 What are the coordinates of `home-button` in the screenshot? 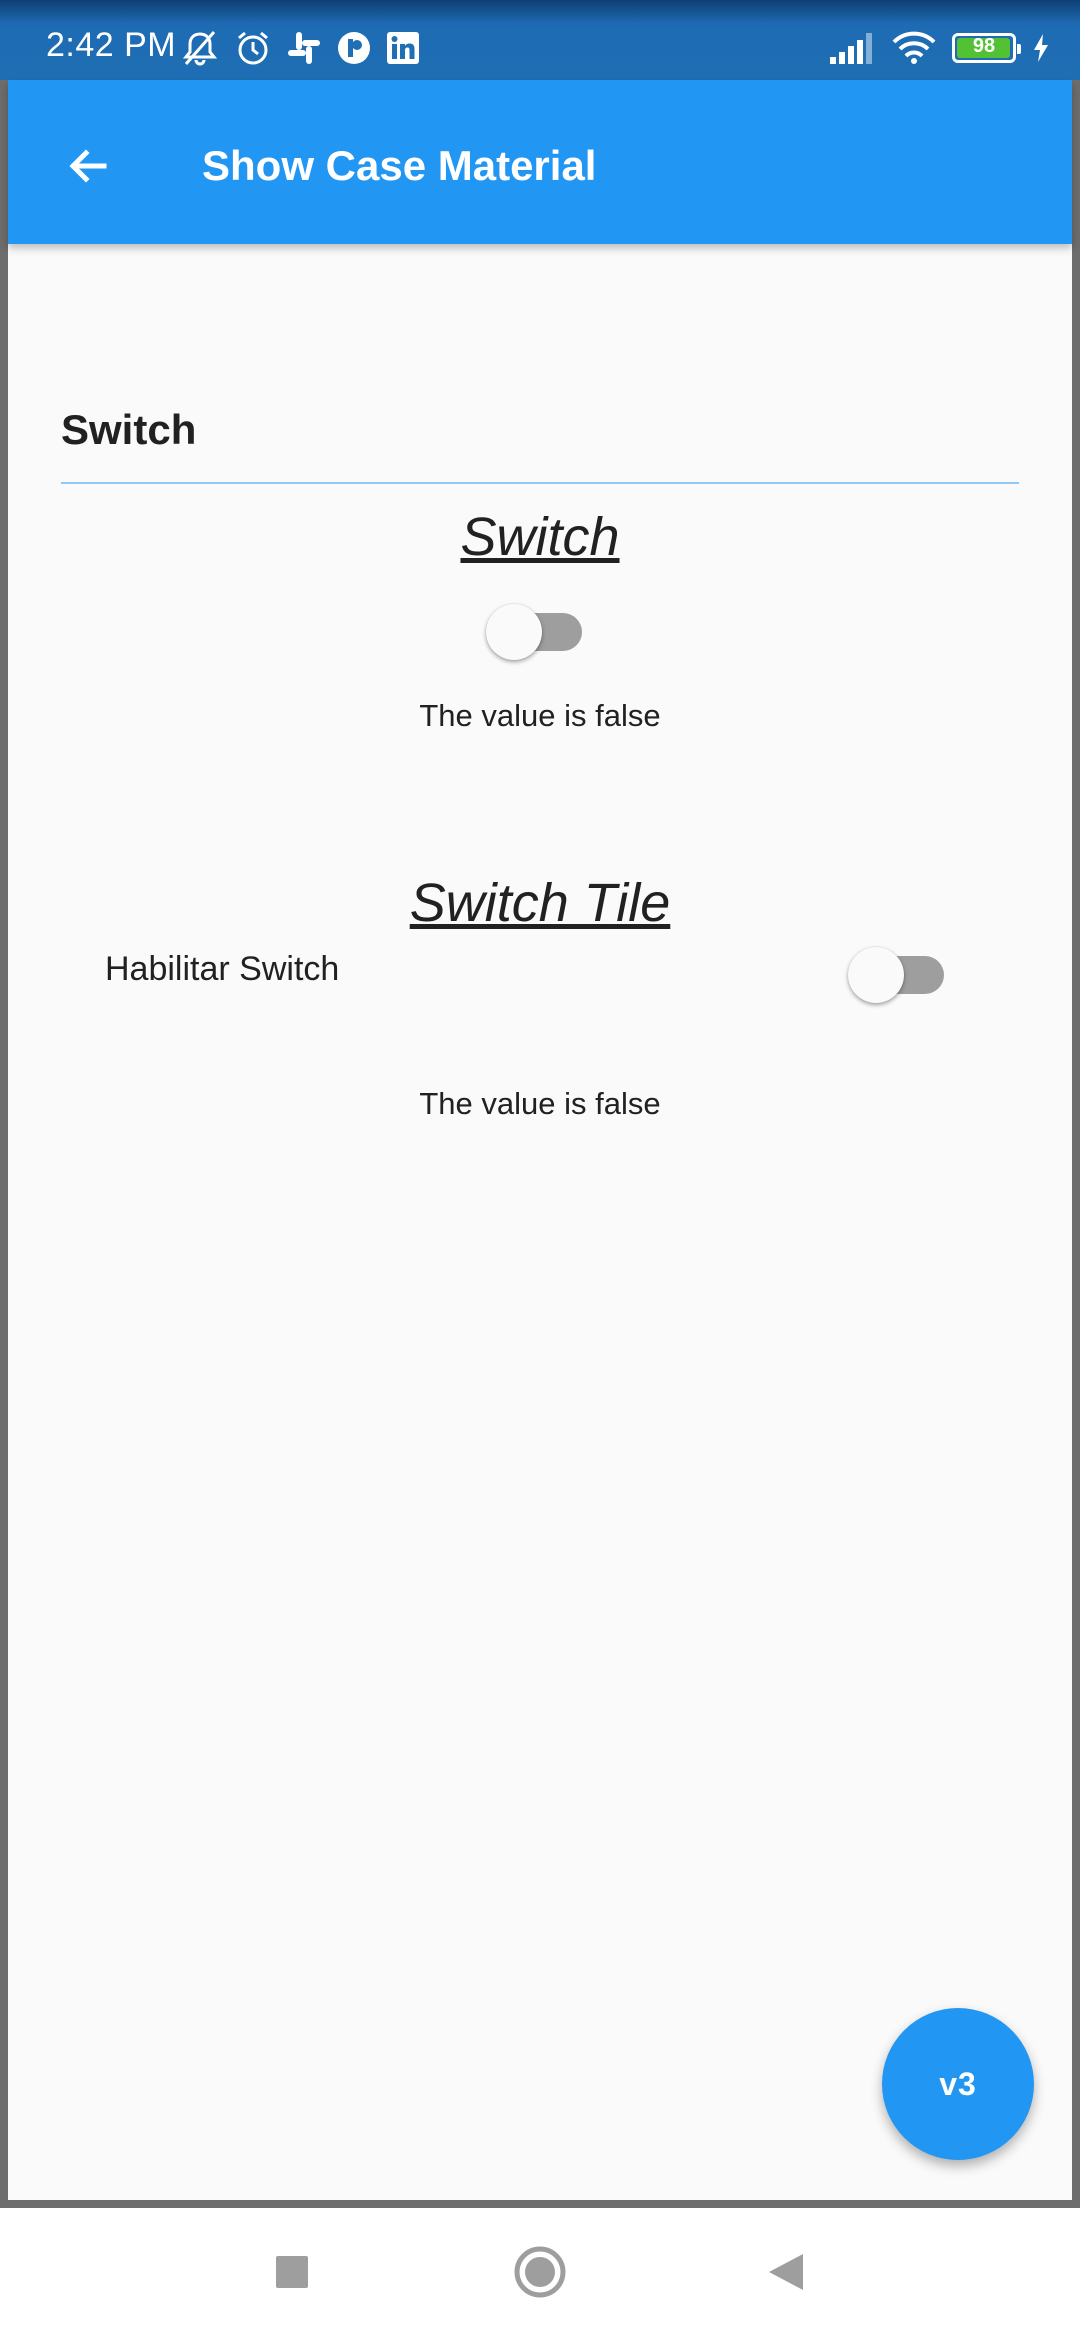 It's located at (540, 2274).